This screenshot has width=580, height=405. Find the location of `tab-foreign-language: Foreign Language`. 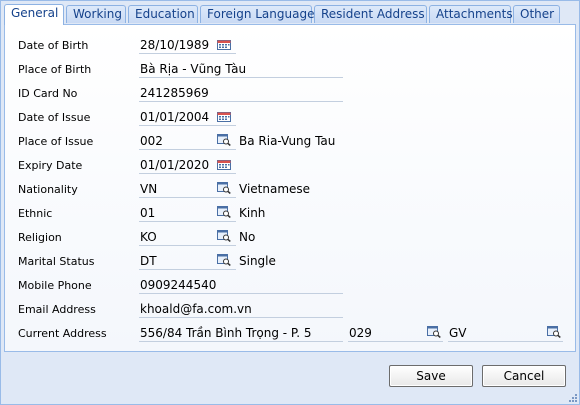

tab-foreign-language: Foreign Language is located at coordinates (257, 14).